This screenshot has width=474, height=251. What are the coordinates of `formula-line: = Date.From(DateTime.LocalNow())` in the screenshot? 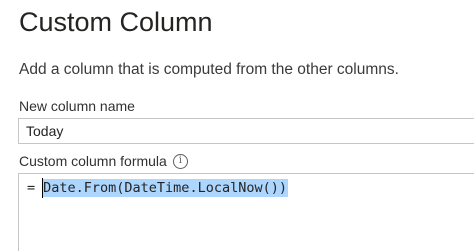 It's located at (157, 188).